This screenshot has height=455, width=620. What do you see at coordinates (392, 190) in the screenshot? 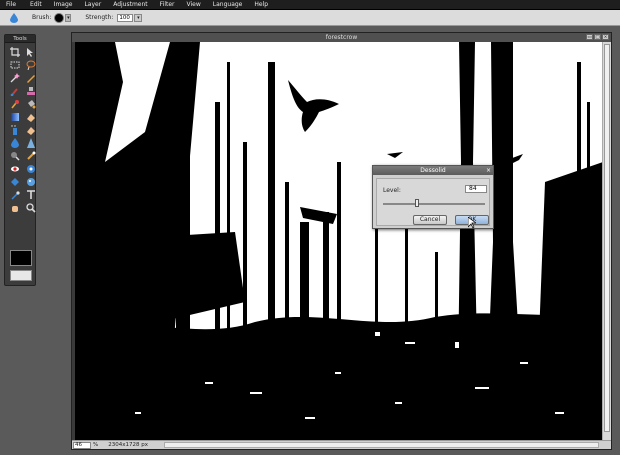
I see `level-label: Level:` at bounding box center [392, 190].